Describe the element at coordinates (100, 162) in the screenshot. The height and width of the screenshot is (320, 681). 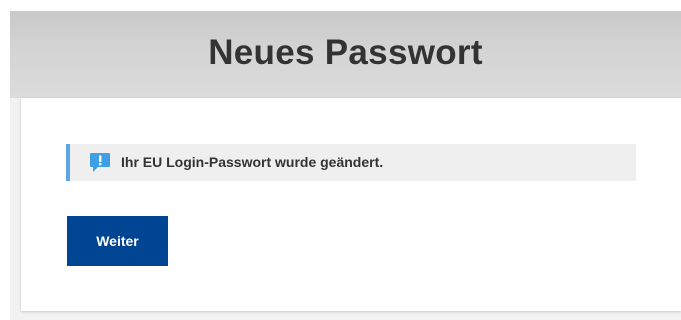
I see `info-speech-bubble-icon` at that location.